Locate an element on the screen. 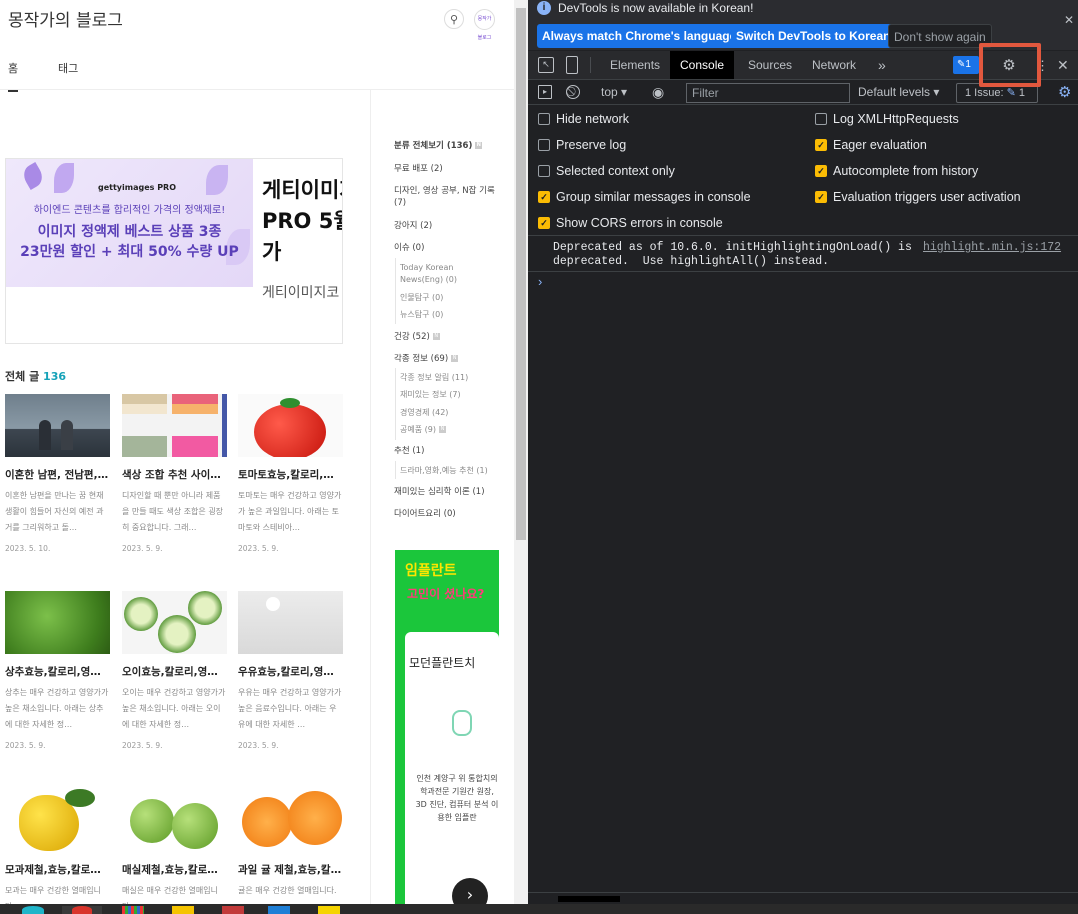  category-subitem: 재미있는 정보 (7) is located at coordinates (430, 395).